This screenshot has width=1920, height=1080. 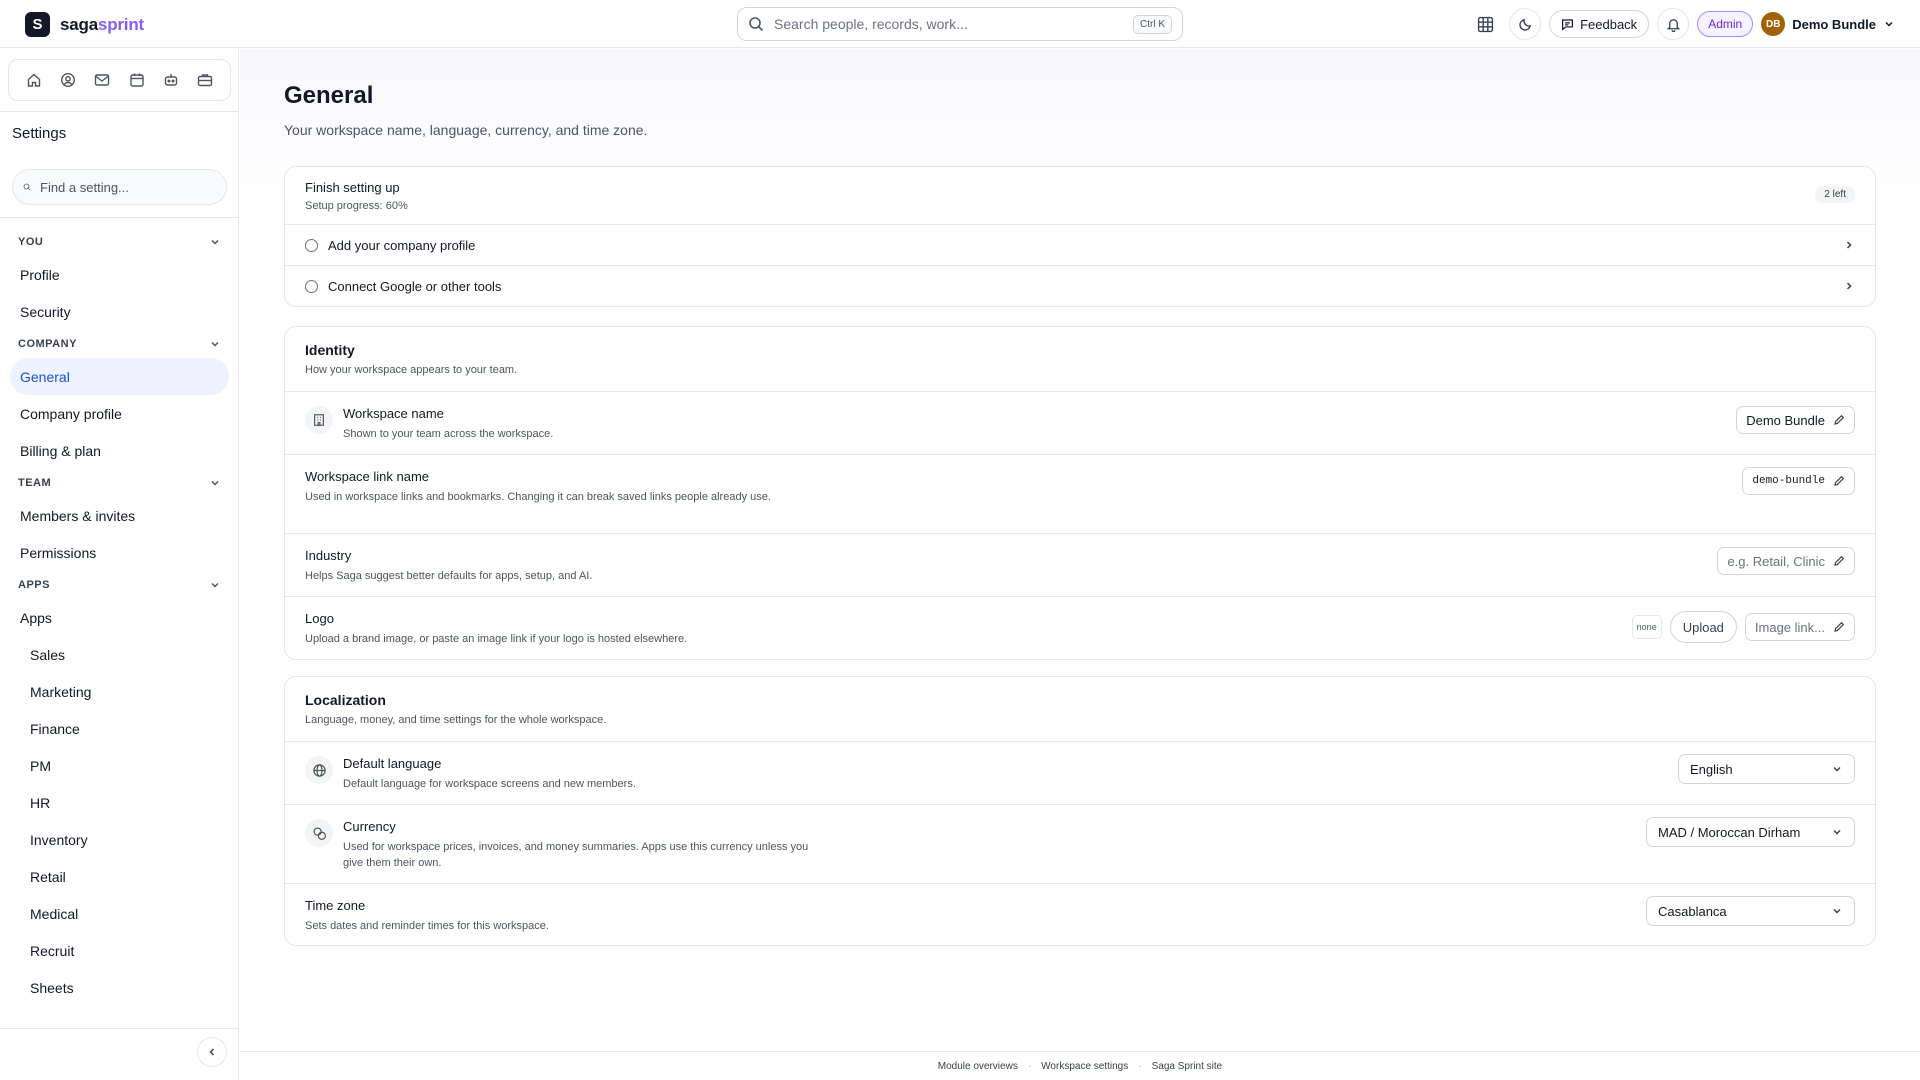 What do you see at coordinates (411, 370) in the screenshot?
I see `section-subtitle: How your workspace appears to your team.` at bounding box center [411, 370].